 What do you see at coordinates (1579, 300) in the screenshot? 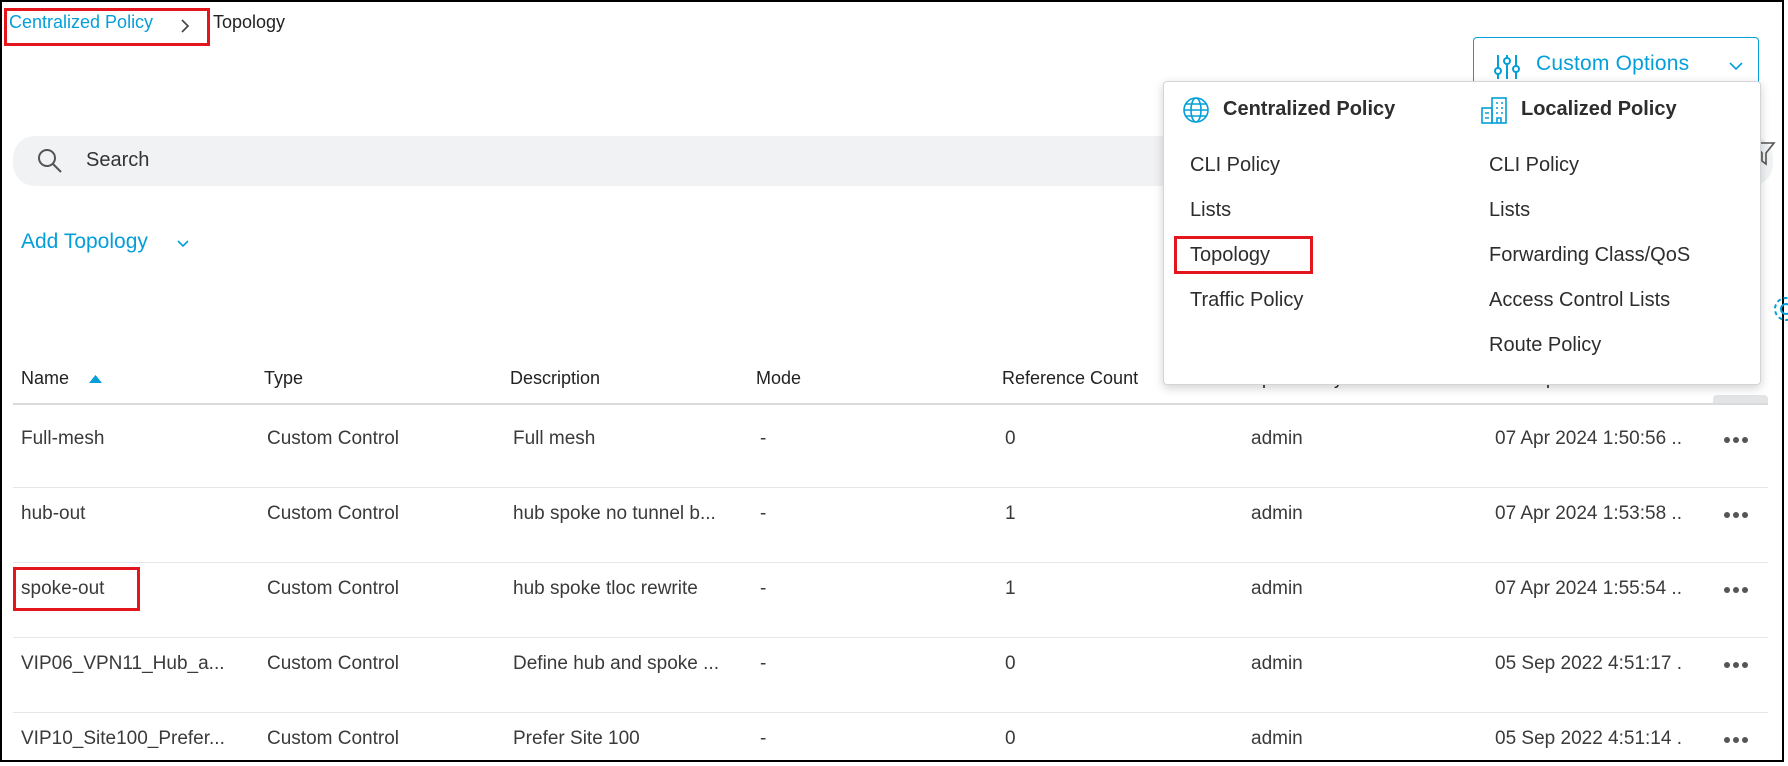
I see `menu-item-access-control-lists: Access Control Lists` at bounding box center [1579, 300].